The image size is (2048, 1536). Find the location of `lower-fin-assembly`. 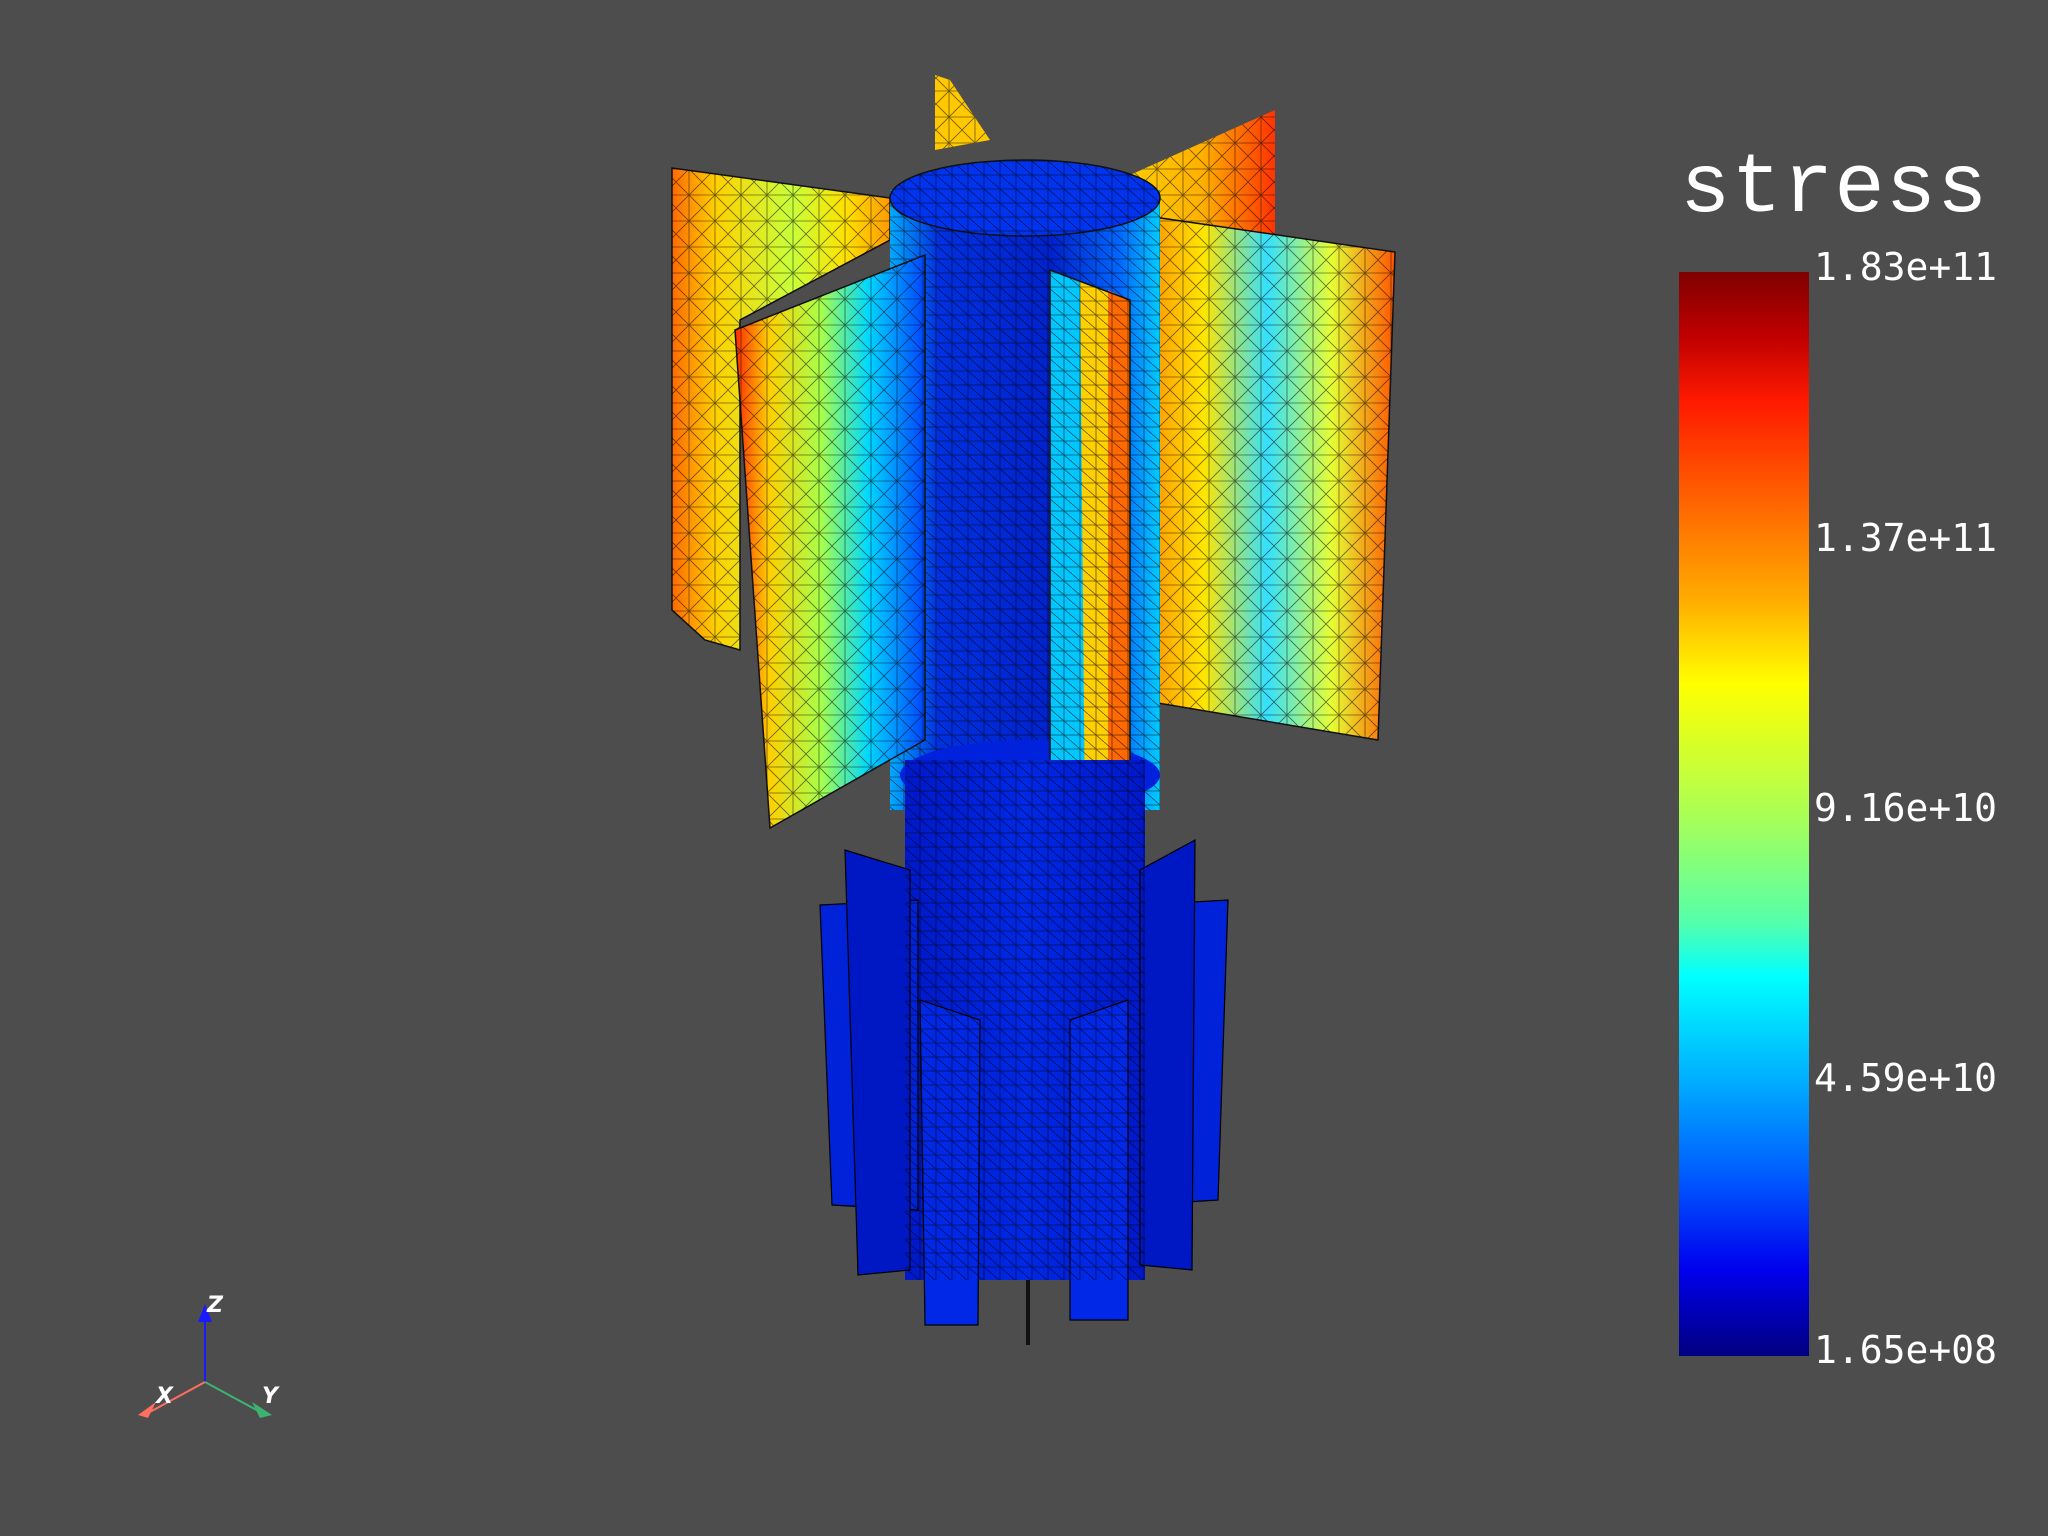

lower-fin-assembly is located at coordinates (1024, 1052).